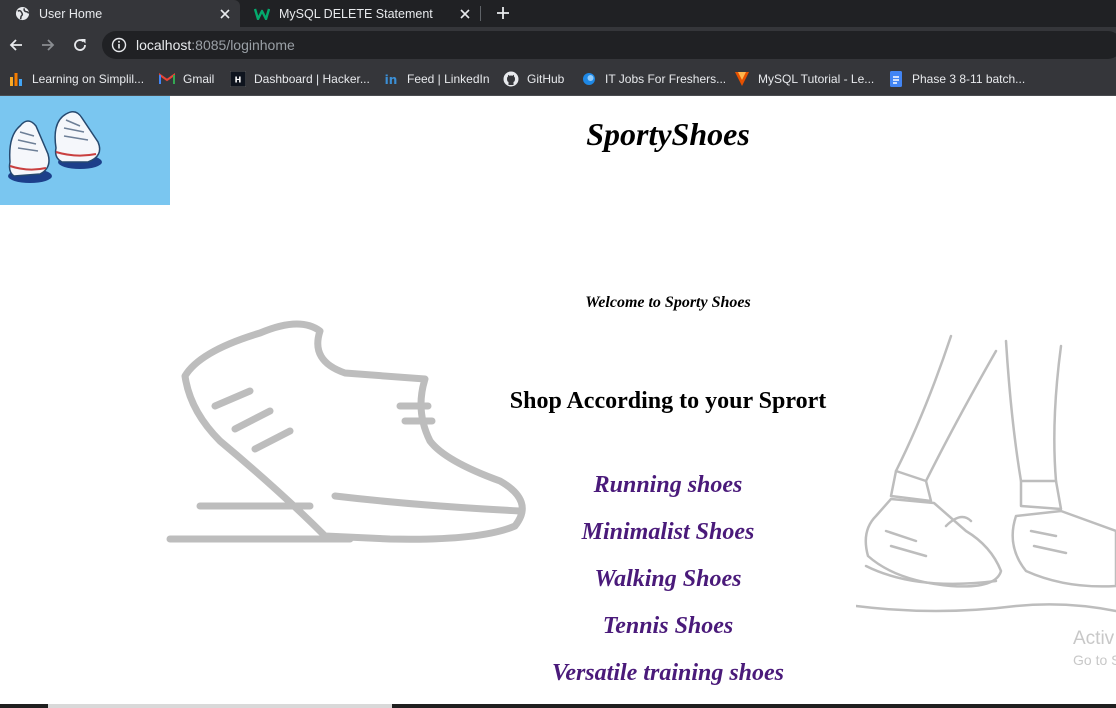 Image resolution: width=1116 pixels, height=708 pixels. What do you see at coordinates (558, 13) in the screenshot?
I see `tab-strip: User Home MySQL DELETE Statement` at bounding box center [558, 13].